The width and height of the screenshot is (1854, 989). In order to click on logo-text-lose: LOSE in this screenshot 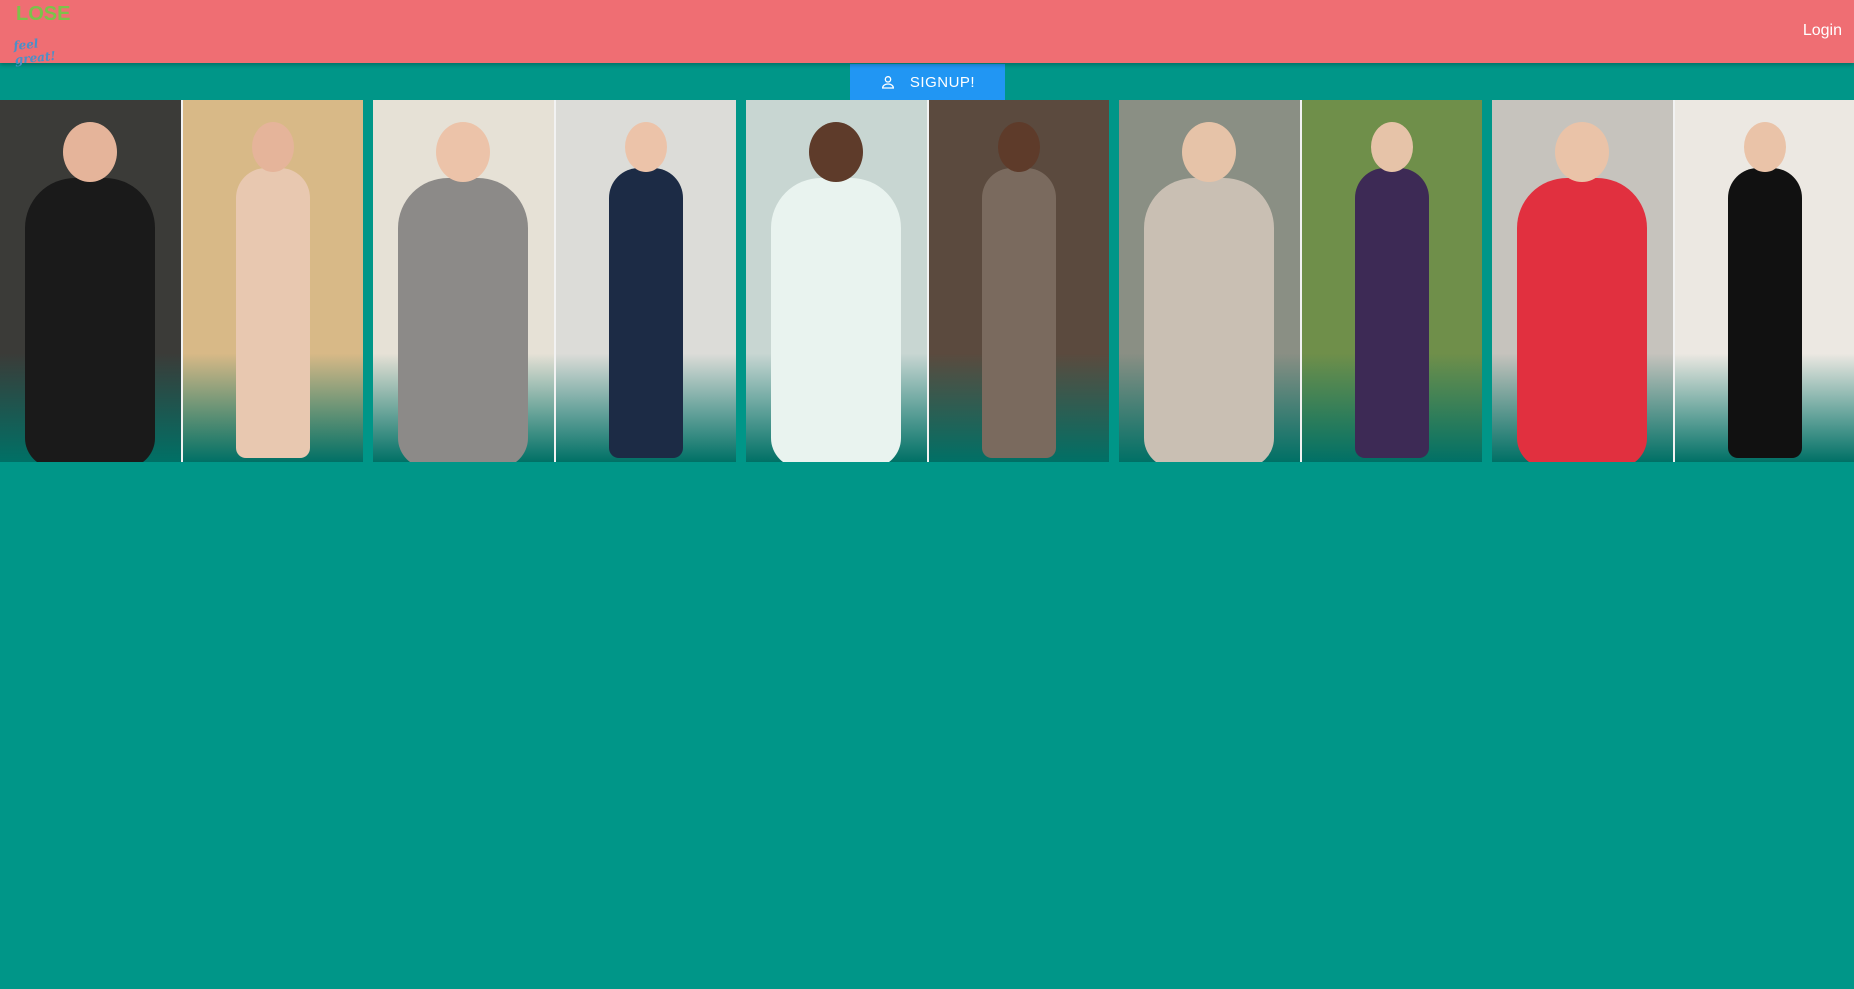, I will do `click(43, 14)`.